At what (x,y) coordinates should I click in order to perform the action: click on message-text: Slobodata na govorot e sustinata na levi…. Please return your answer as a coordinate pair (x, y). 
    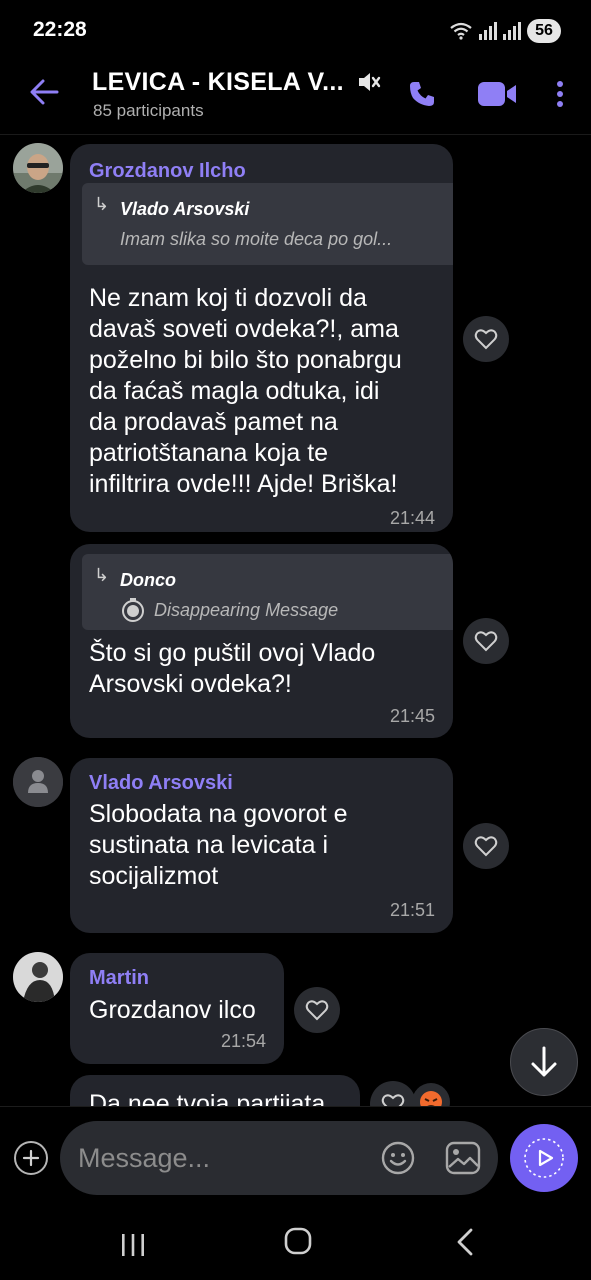
    Looking at the image, I should click on (218, 845).